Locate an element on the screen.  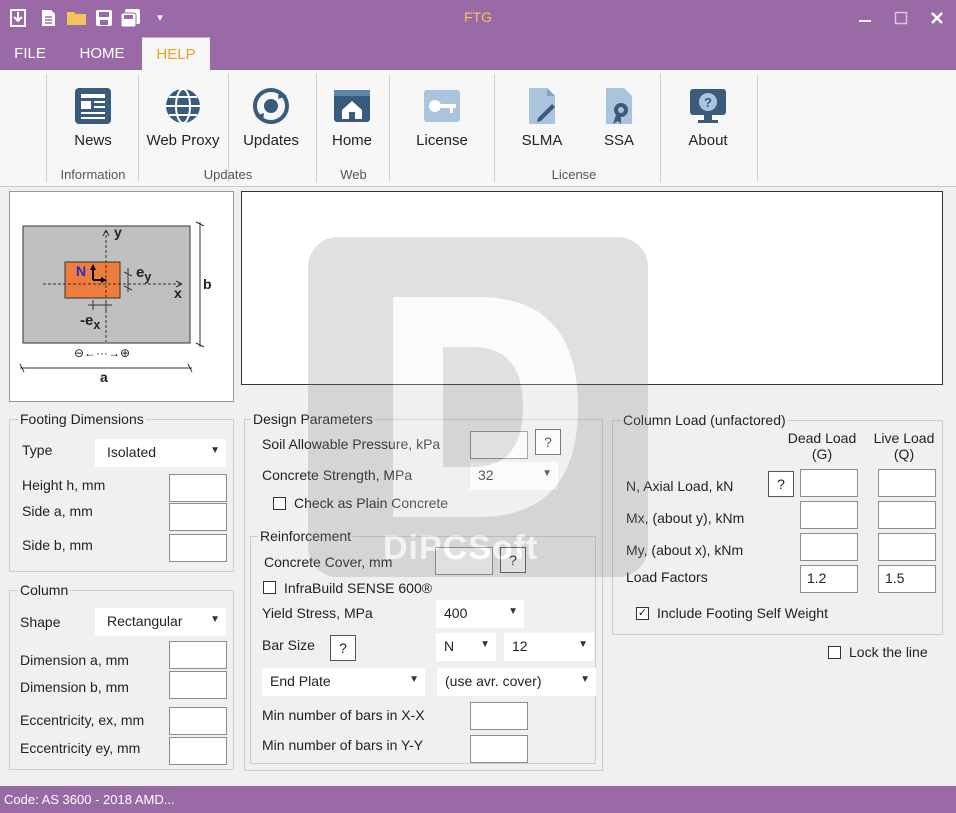
refresh-icon is located at coordinates (271, 106).